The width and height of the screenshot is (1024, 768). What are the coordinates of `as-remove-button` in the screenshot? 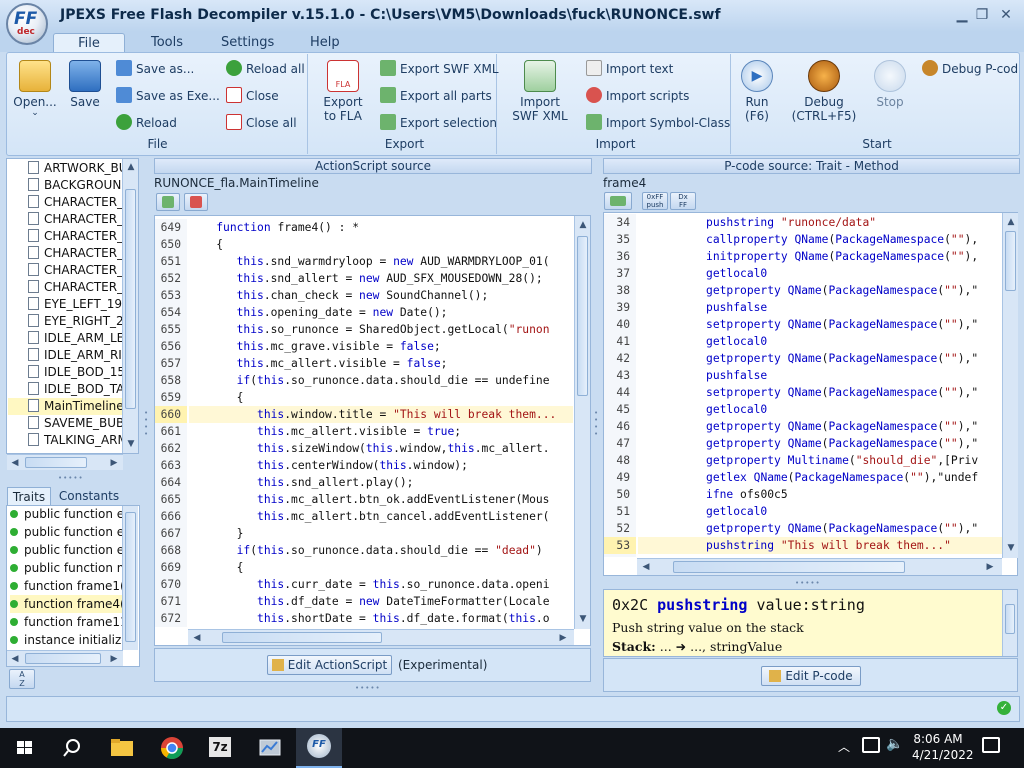 It's located at (196, 202).